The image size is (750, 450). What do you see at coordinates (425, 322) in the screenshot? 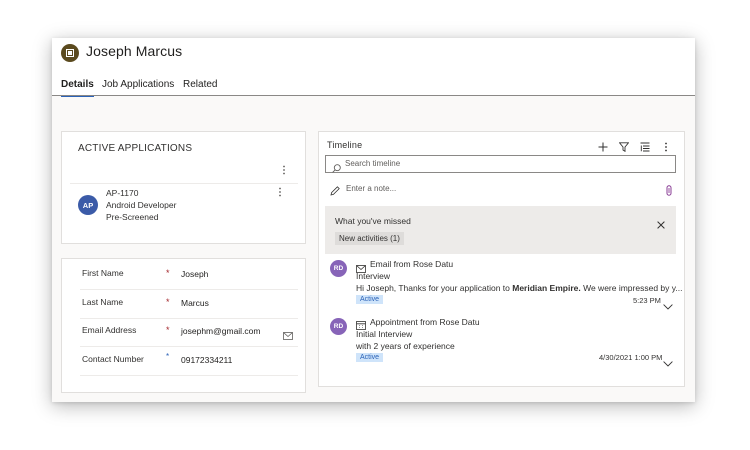
I see `activity-title: Appointment from Rose Datu` at bounding box center [425, 322].